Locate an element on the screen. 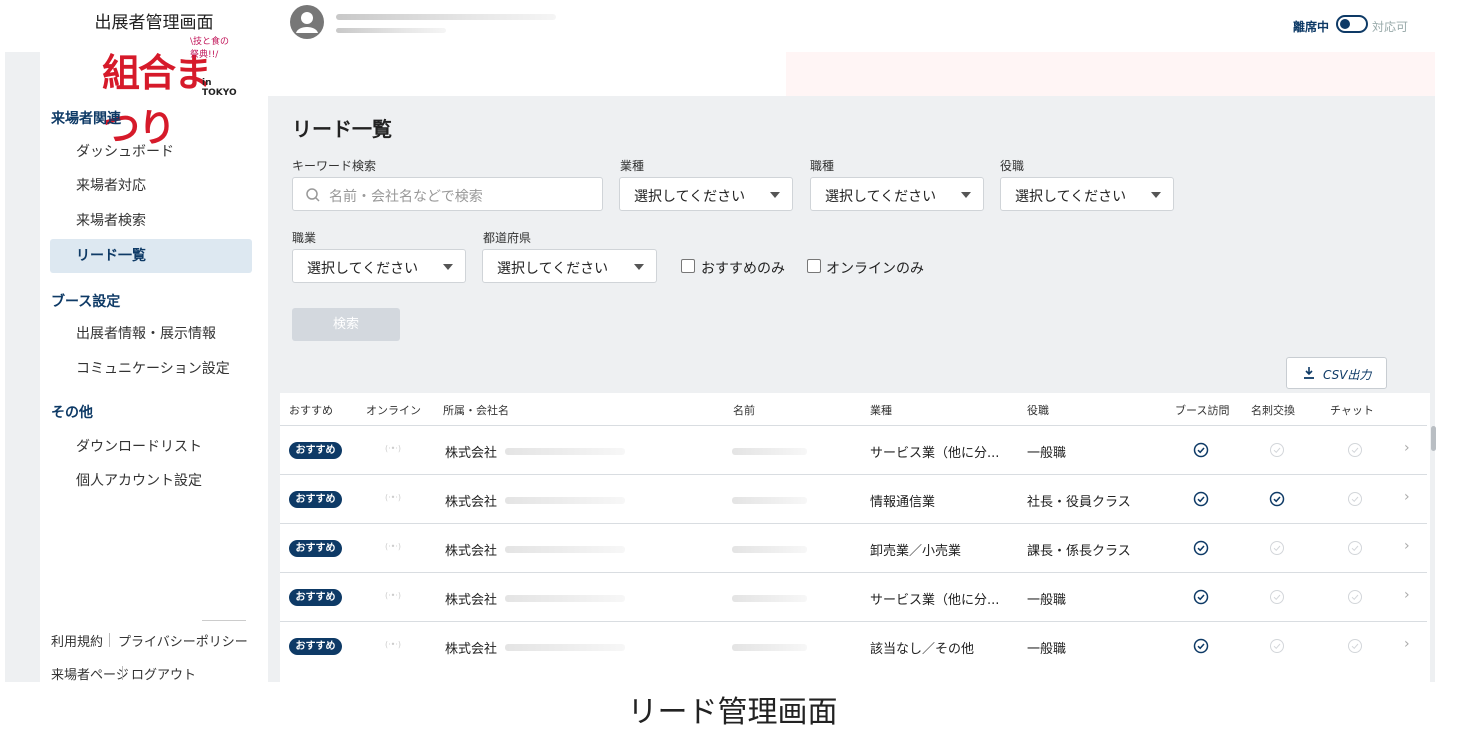 The height and width of the screenshot is (731, 1465). event-logo: 組合まつり \技と食の祭典!!/ in TOKYO is located at coordinates (169, 91).